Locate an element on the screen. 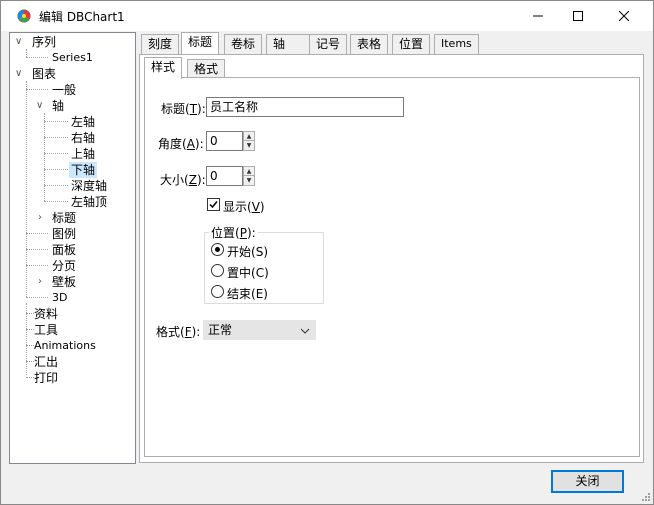  tab-items: Items is located at coordinates (456, 44).